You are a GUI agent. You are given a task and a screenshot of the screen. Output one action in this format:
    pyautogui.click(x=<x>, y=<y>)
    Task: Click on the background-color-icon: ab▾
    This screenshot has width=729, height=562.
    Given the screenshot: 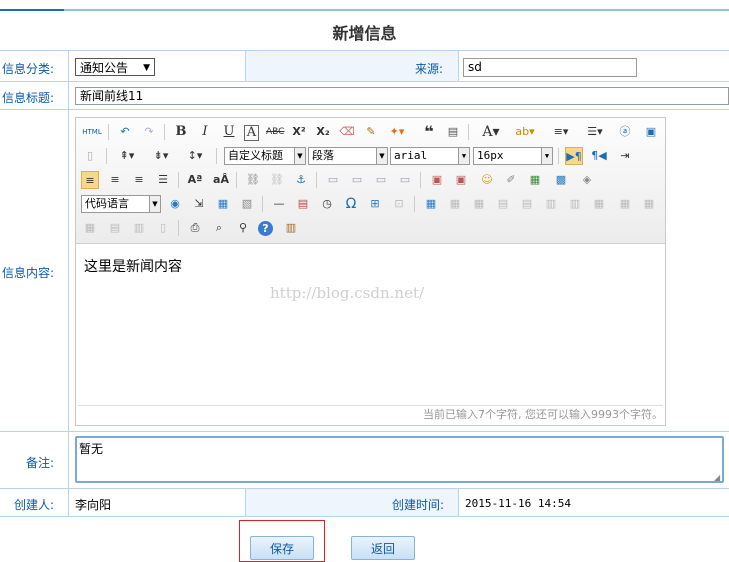 What is the action you would take?
    pyautogui.click(x=525, y=132)
    